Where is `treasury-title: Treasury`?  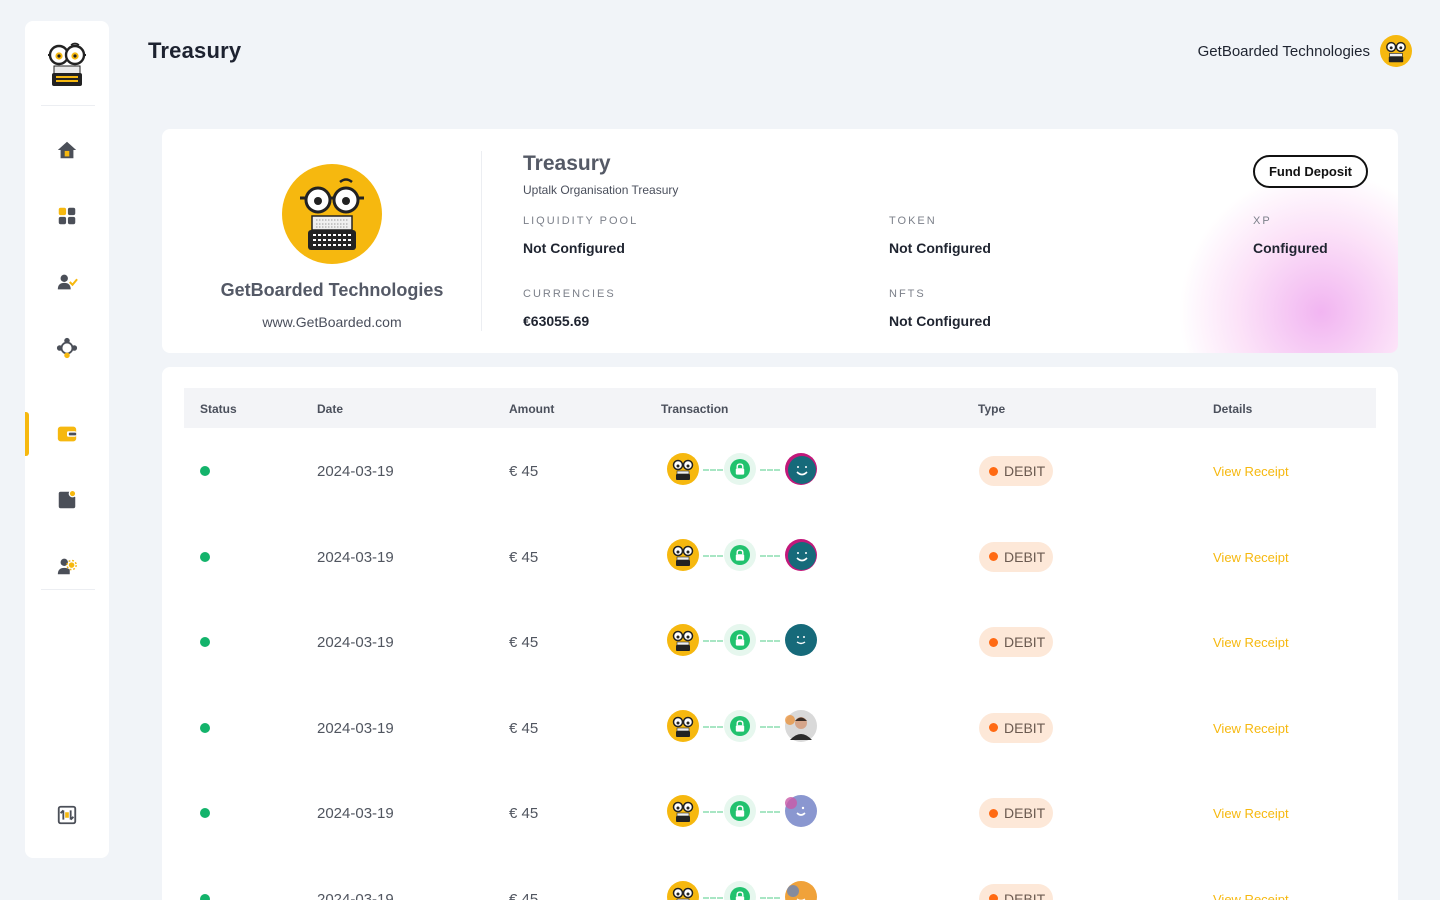
treasury-title: Treasury is located at coordinates (567, 163).